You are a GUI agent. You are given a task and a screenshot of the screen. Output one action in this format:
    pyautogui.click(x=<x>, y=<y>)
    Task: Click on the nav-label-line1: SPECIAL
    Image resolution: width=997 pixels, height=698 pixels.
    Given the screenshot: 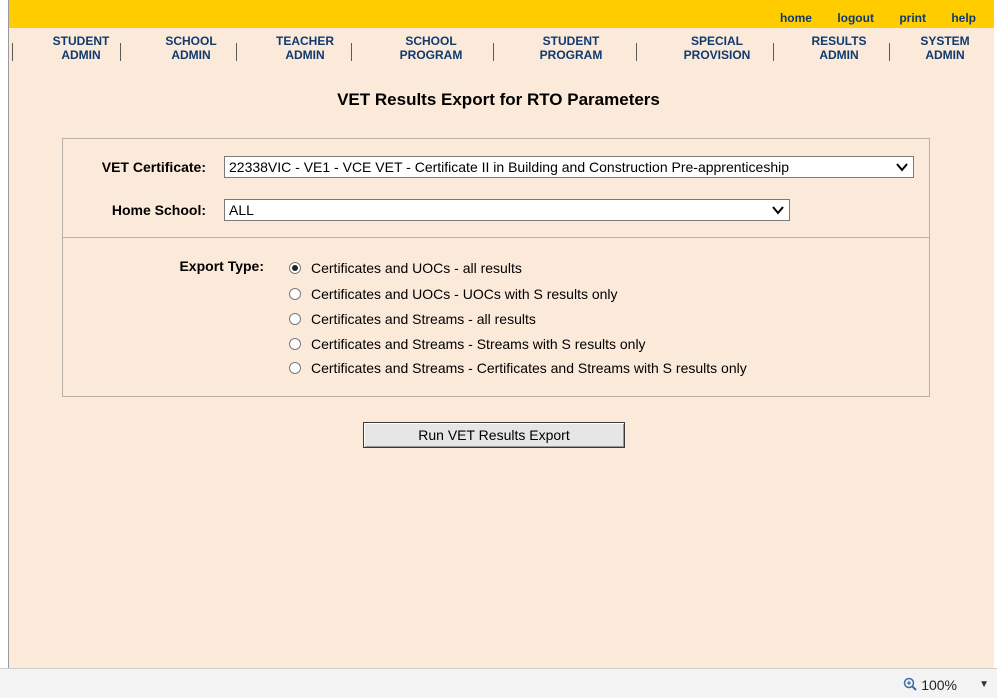 What is the action you would take?
    pyautogui.click(x=716, y=41)
    